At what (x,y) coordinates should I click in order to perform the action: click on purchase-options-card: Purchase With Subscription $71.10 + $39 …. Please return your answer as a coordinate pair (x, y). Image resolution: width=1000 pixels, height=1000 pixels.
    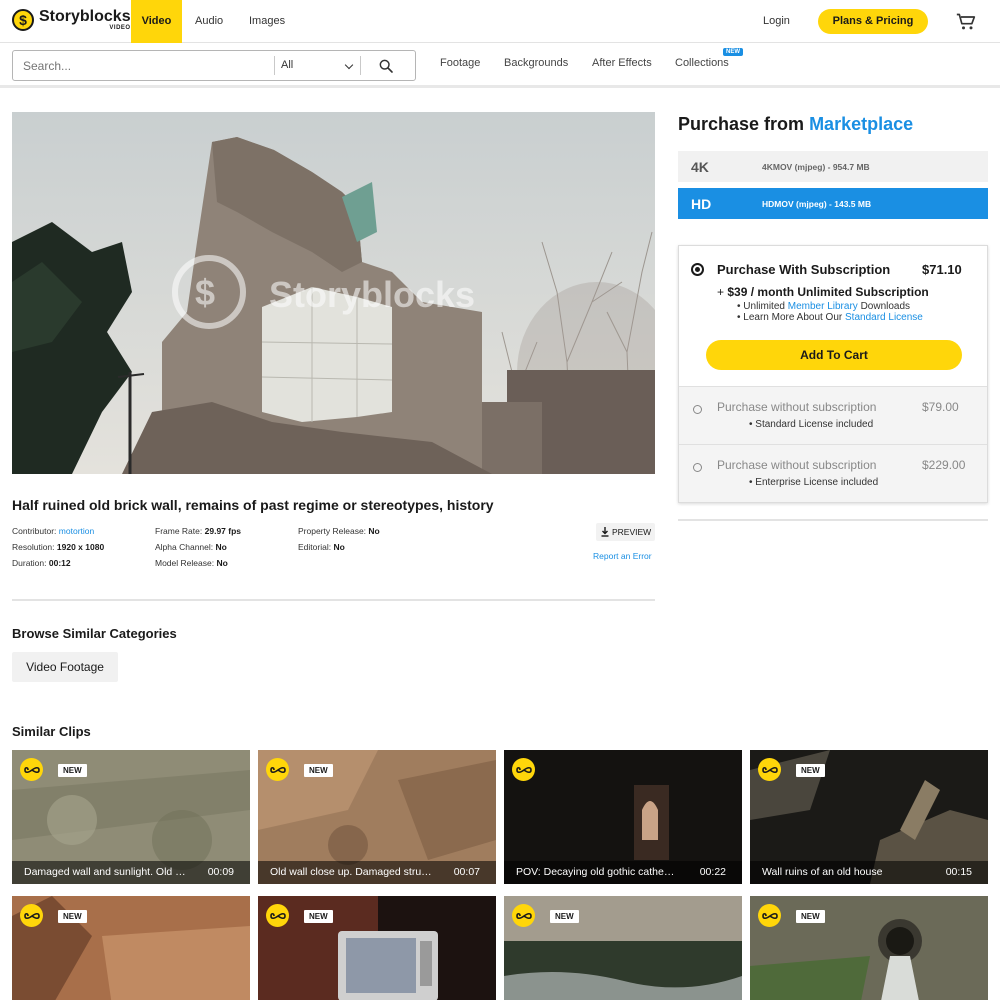
    Looking at the image, I should click on (833, 374).